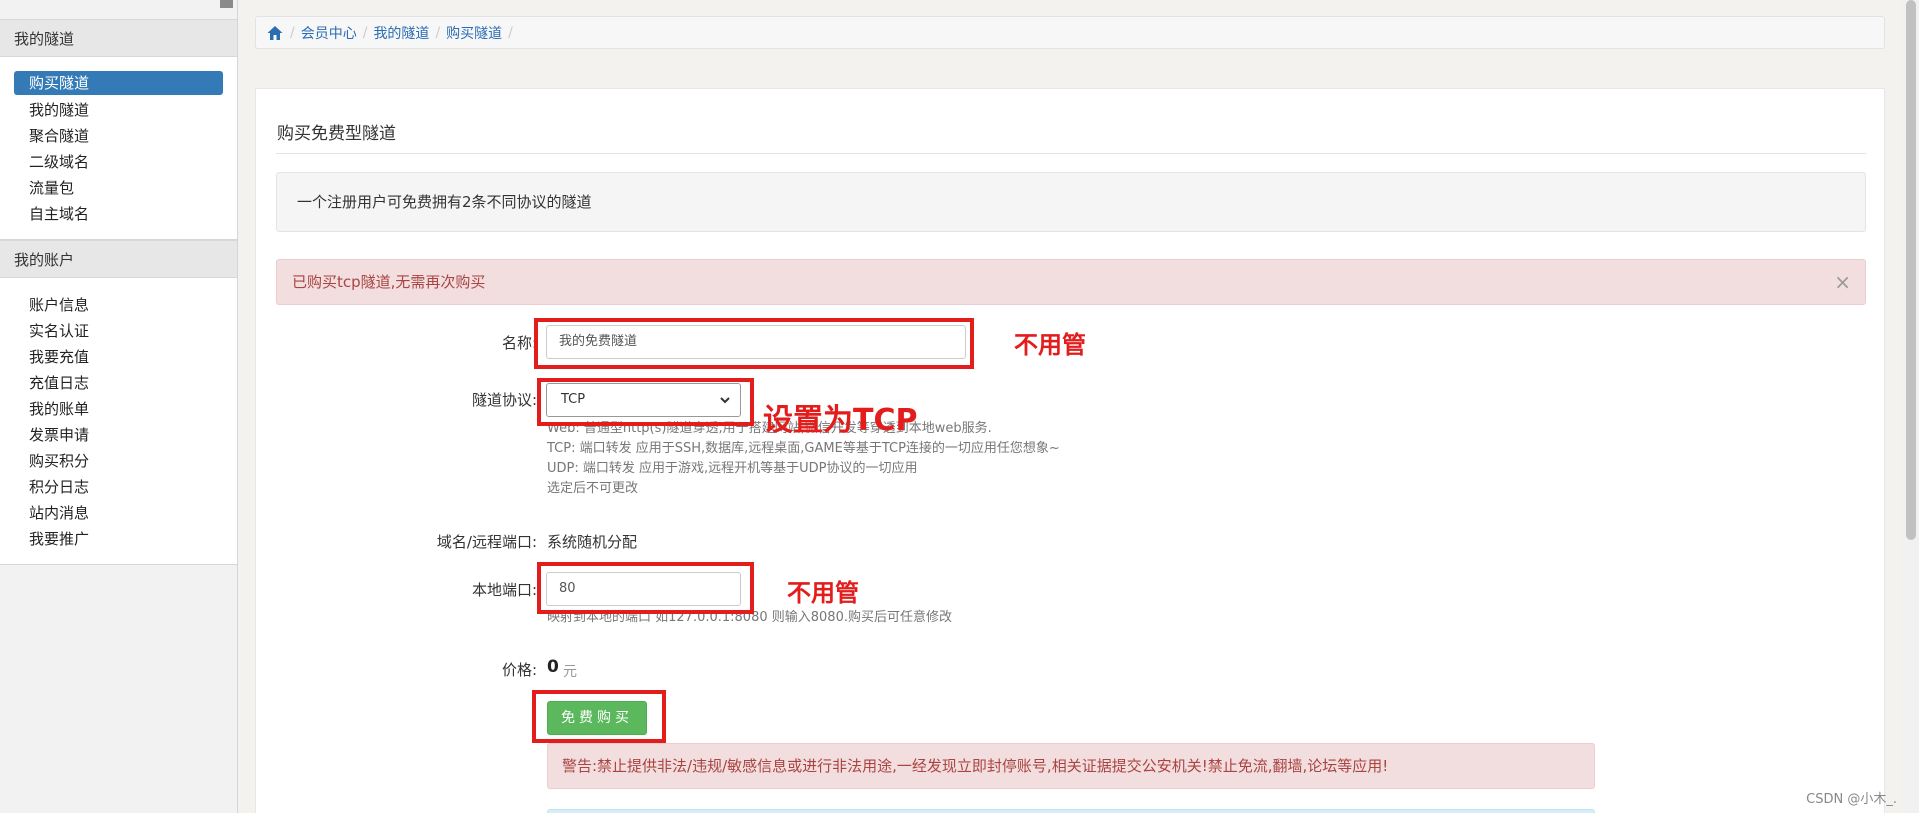 The width and height of the screenshot is (1919, 813). I want to click on sidebar-item-points-log: 积分日志, so click(118, 487).